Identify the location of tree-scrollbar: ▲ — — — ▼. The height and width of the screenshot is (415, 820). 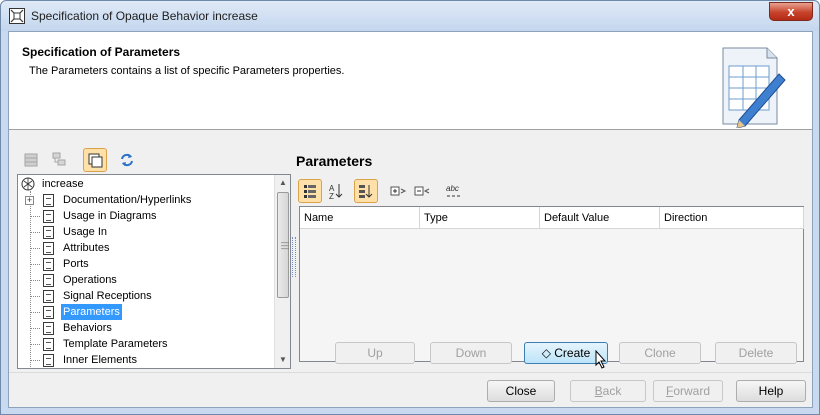
(282, 271).